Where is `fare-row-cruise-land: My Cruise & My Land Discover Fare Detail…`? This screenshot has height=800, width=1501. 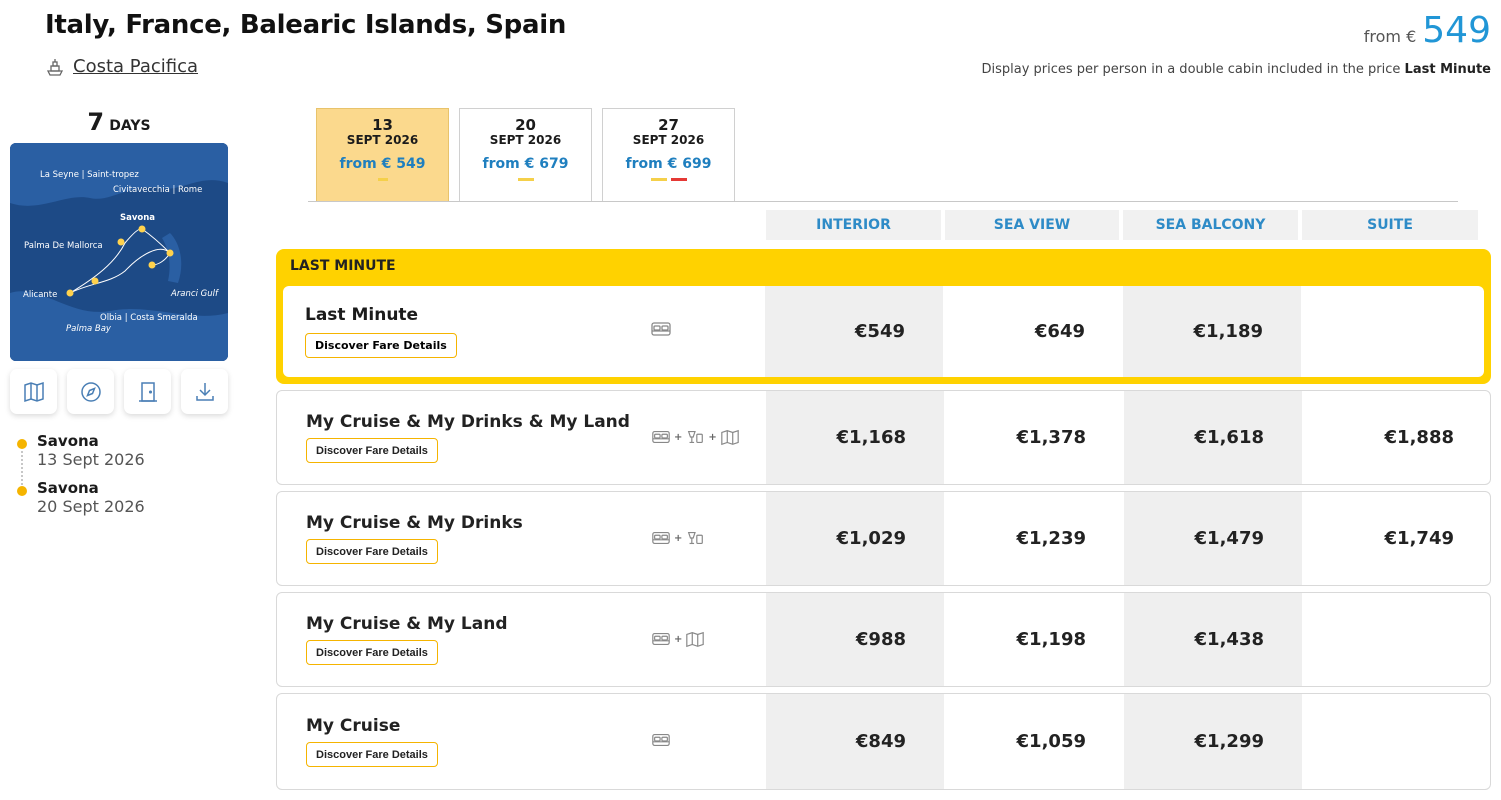 fare-row-cruise-land: My Cruise & My Land Discover Fare Detail… is located at coordinates (883, 639).